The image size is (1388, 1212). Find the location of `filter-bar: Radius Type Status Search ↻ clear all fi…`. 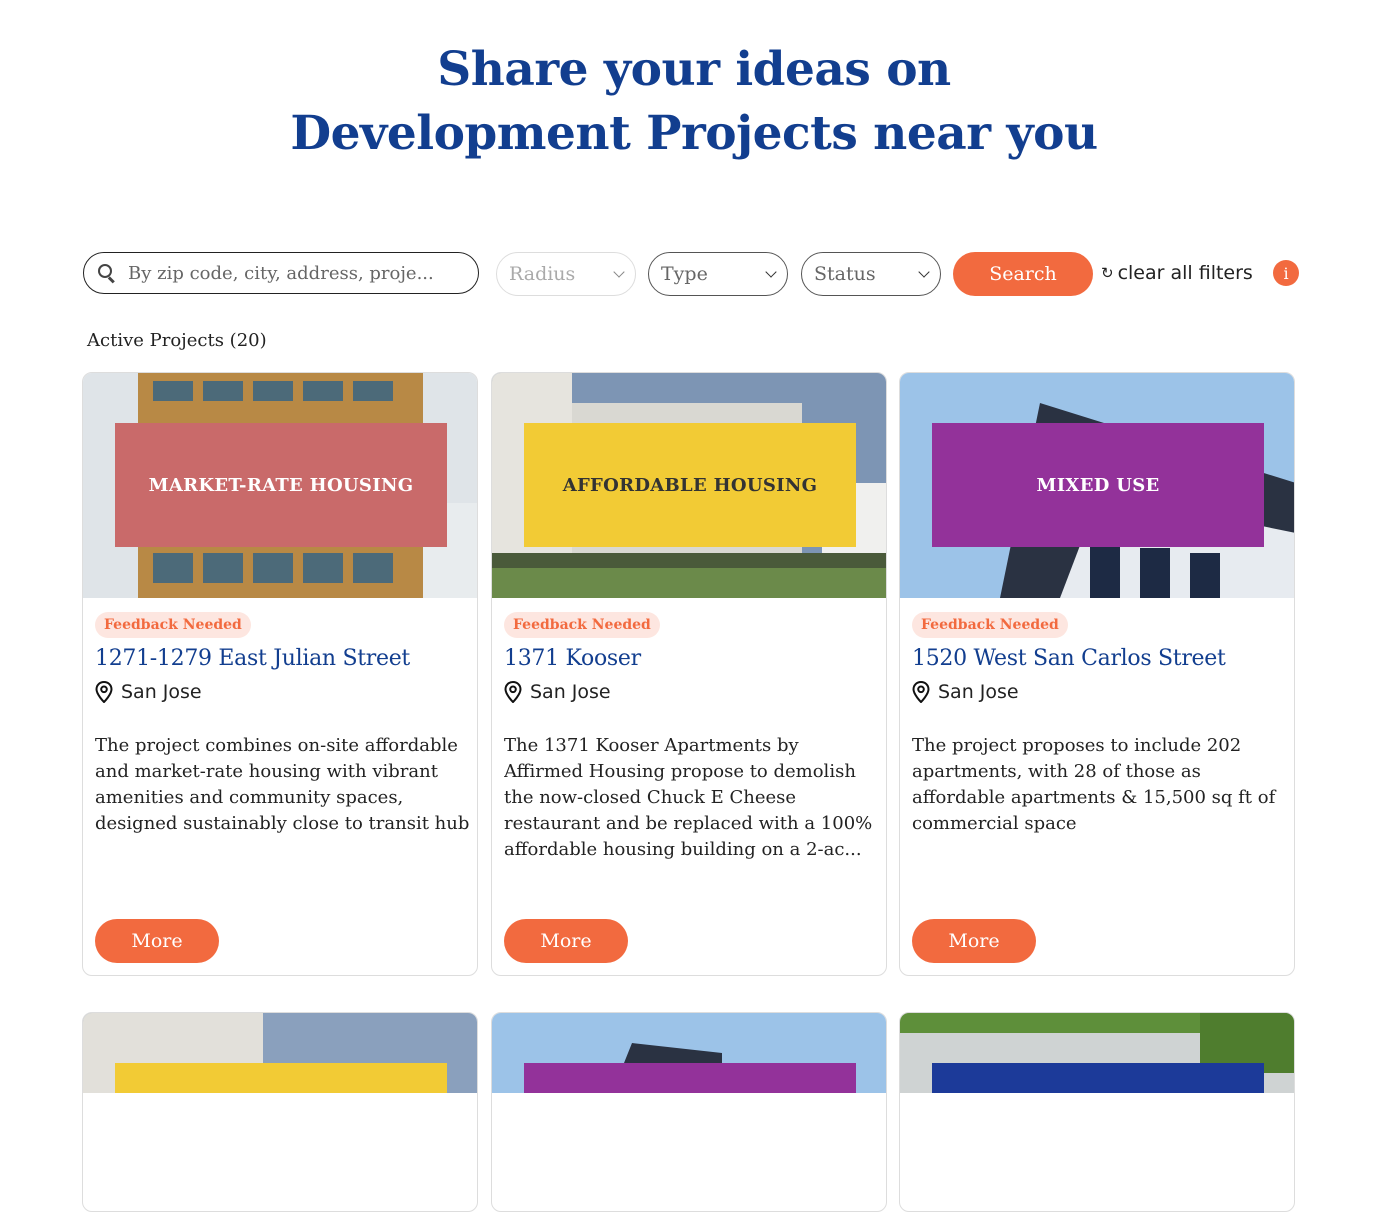

filter-bar: Radius Type Status Search ↻ clear all fi… is located at coordinates (693, 275).